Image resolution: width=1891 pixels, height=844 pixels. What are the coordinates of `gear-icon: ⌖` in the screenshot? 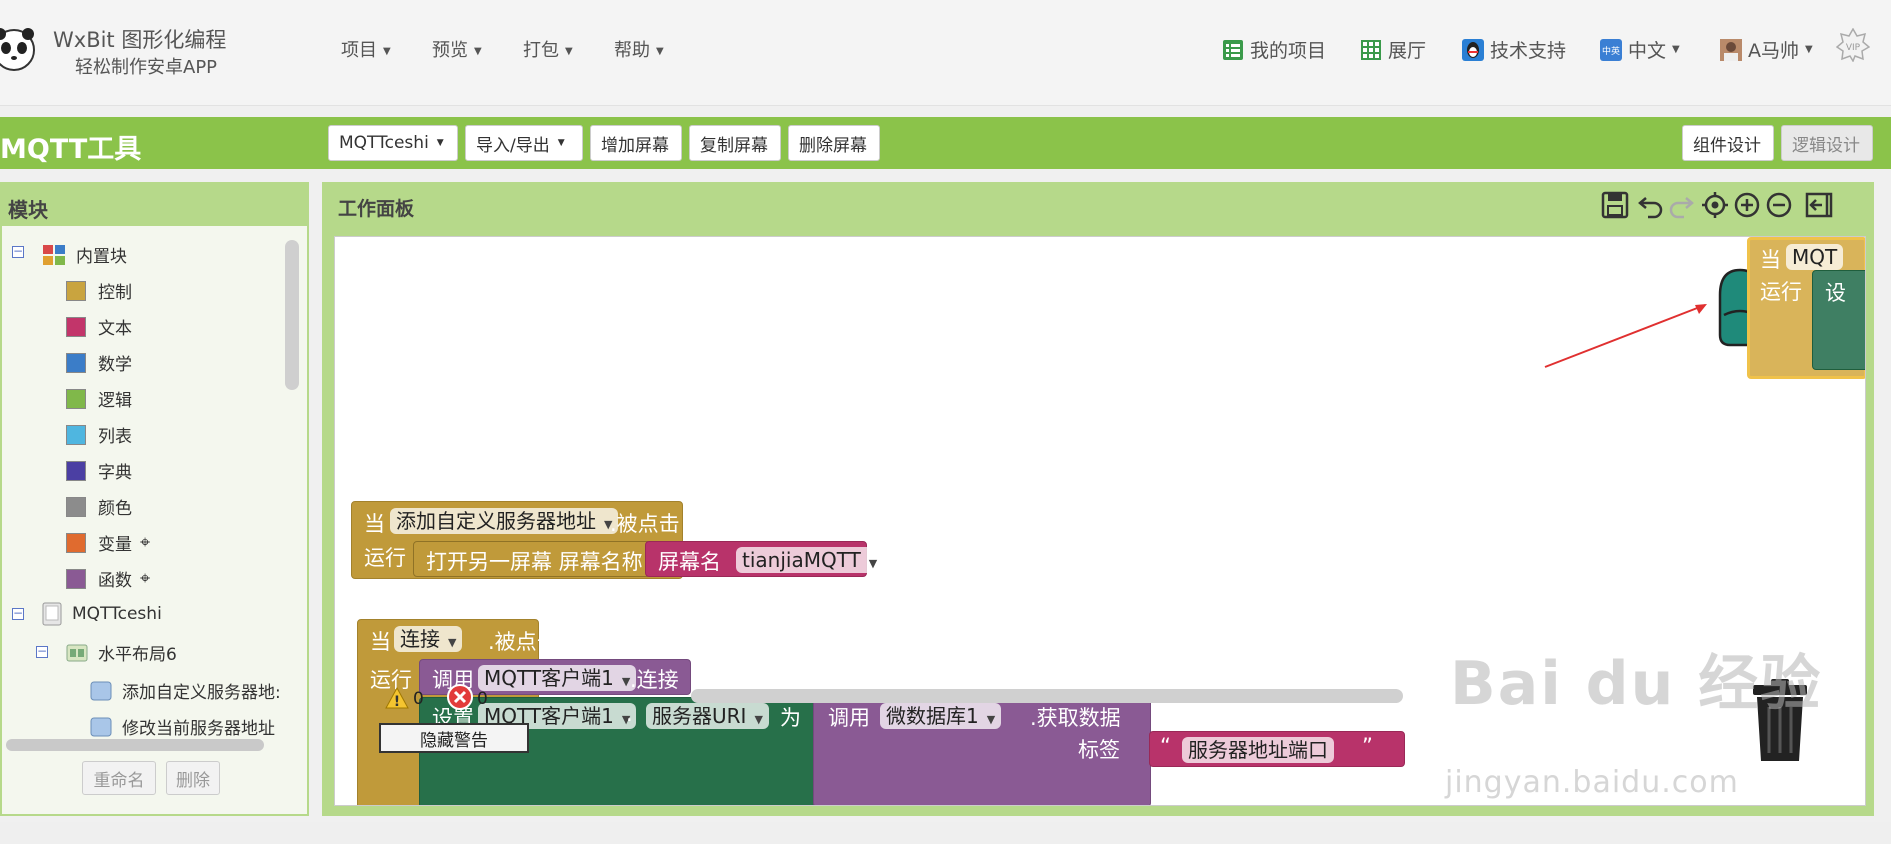 It's located at (145, 578).